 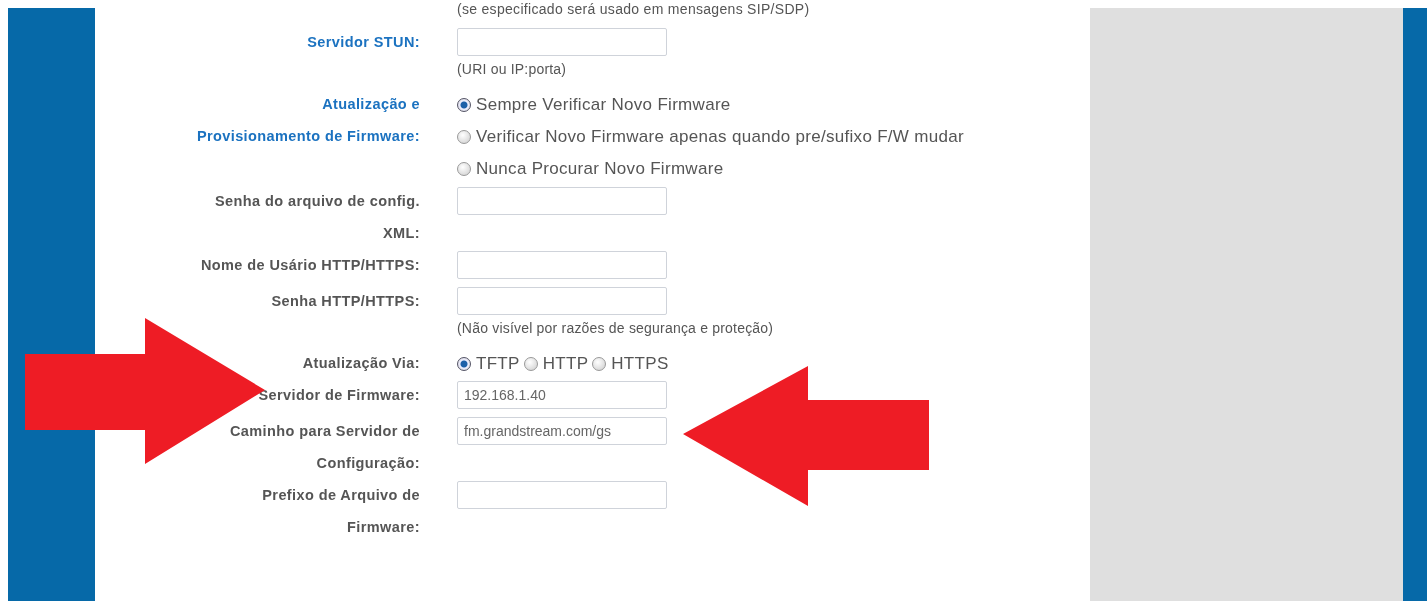 I want to click on field-label: Atualização e, so click(x=370, y=104).